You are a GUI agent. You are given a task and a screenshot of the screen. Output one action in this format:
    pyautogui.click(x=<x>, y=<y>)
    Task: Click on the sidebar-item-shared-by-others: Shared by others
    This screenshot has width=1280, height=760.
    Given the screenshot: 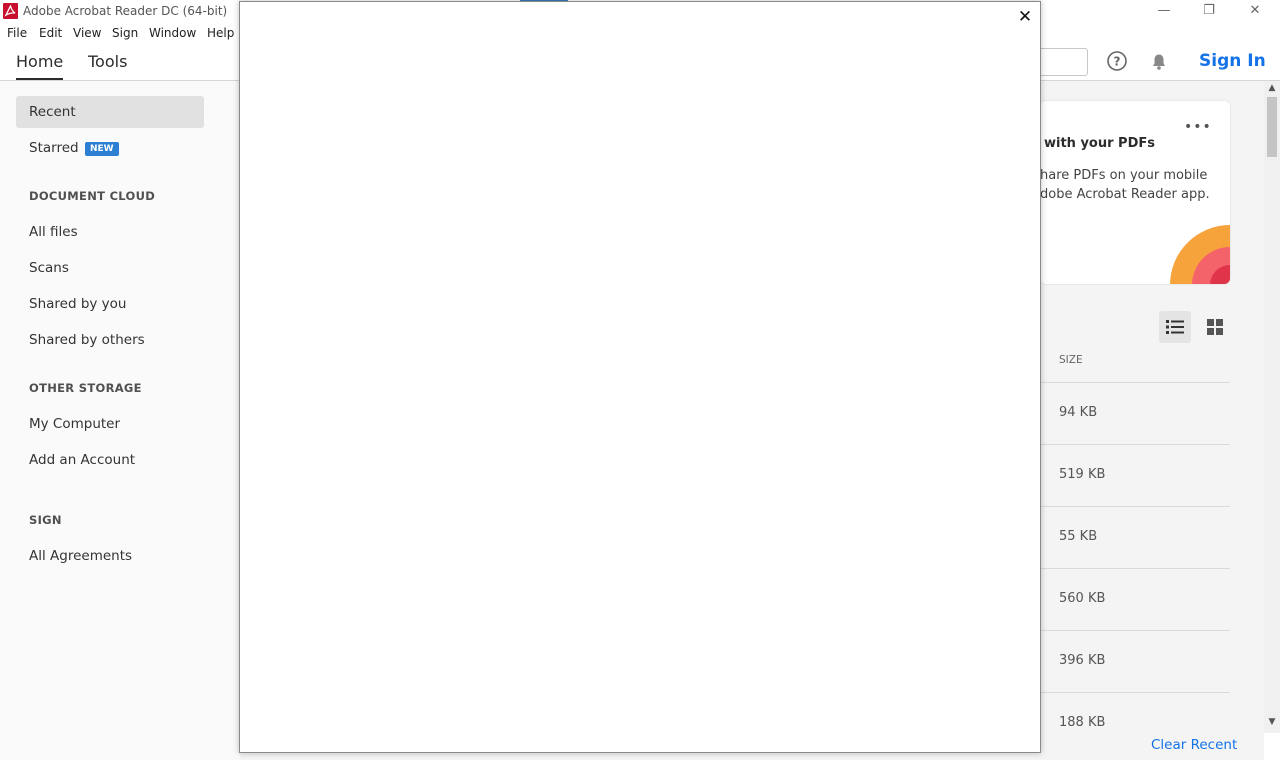 What is the action you would take?
    pyautogui.click(x=87, y=340)
    